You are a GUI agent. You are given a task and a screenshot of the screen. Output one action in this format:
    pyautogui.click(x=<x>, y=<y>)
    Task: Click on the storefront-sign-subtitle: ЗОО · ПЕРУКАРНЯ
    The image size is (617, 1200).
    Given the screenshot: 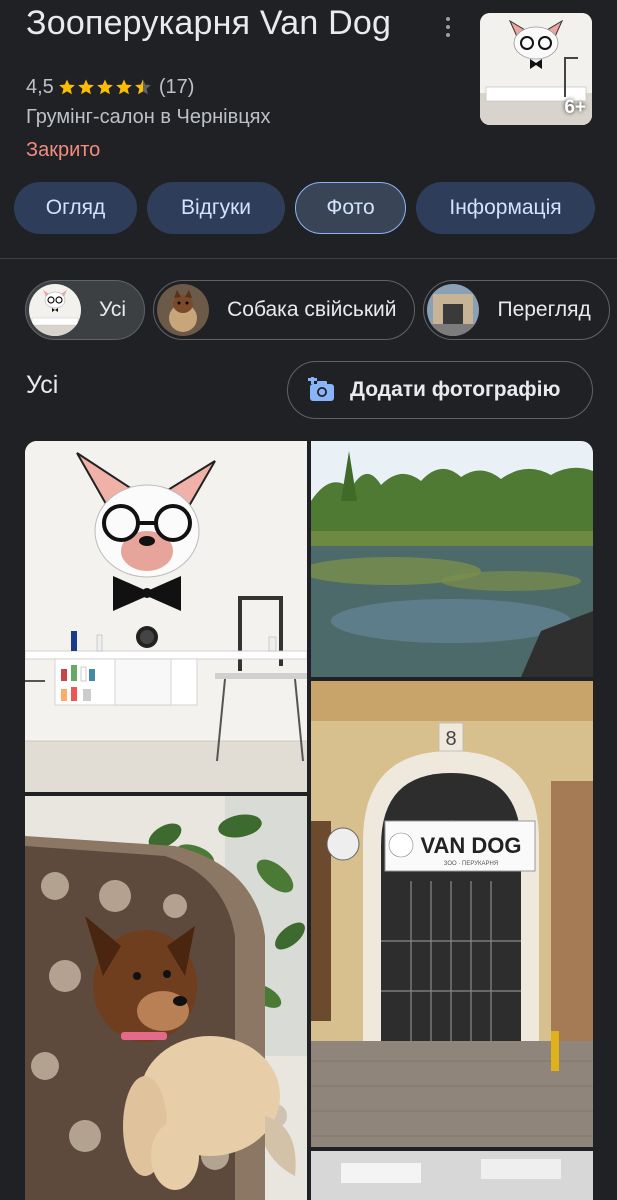 What is the action you would take?
    pyautogui.click(x=471, y=864)
    